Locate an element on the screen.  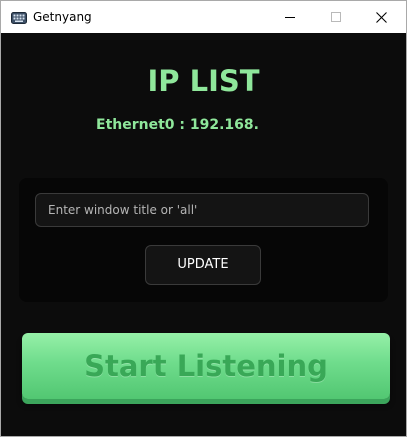
close-button is located at coordinates (381, 17).